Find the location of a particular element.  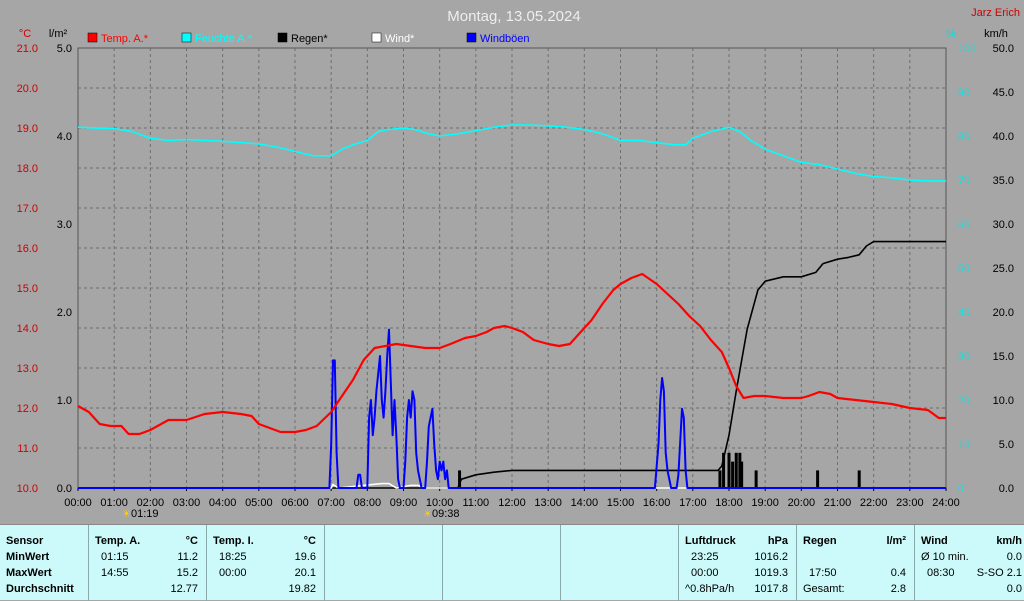

humidity-tick-label: 60 is located at coordinates (964, 225).